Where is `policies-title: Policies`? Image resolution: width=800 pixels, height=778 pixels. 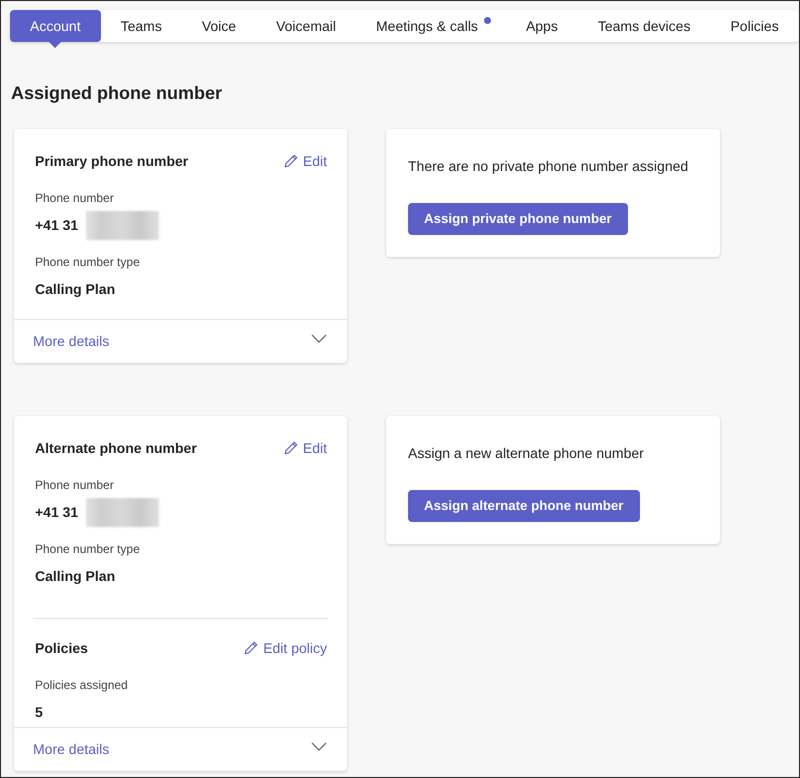 policies-title: Policies is located at coordinates (61, 648).